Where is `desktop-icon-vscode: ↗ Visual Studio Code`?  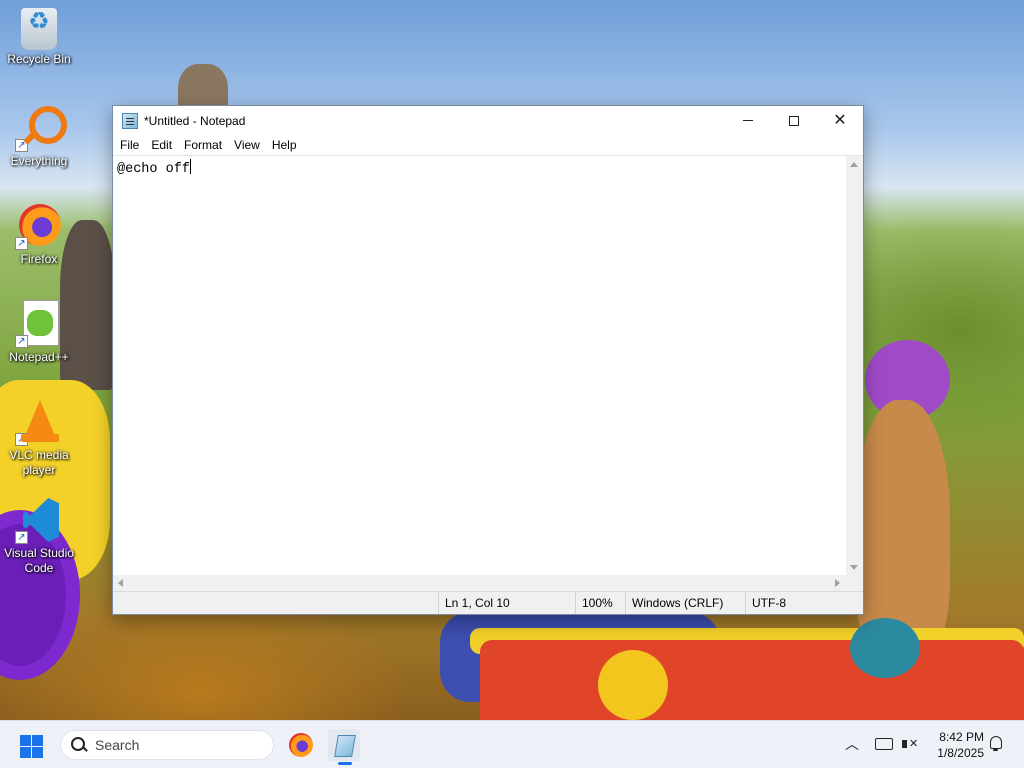 desktop-icon-vscode: ↗ Visual Studio Code is located at coordinates (39, 536).